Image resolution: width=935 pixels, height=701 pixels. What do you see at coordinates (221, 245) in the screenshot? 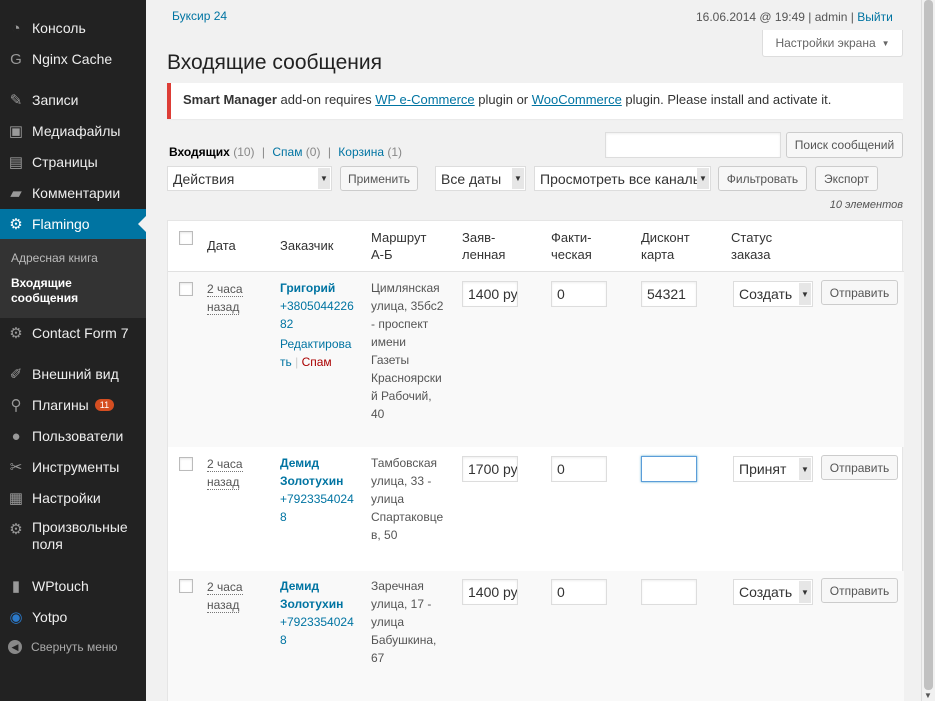
I see `column-date: Дата` at bounding box center [221, 245].